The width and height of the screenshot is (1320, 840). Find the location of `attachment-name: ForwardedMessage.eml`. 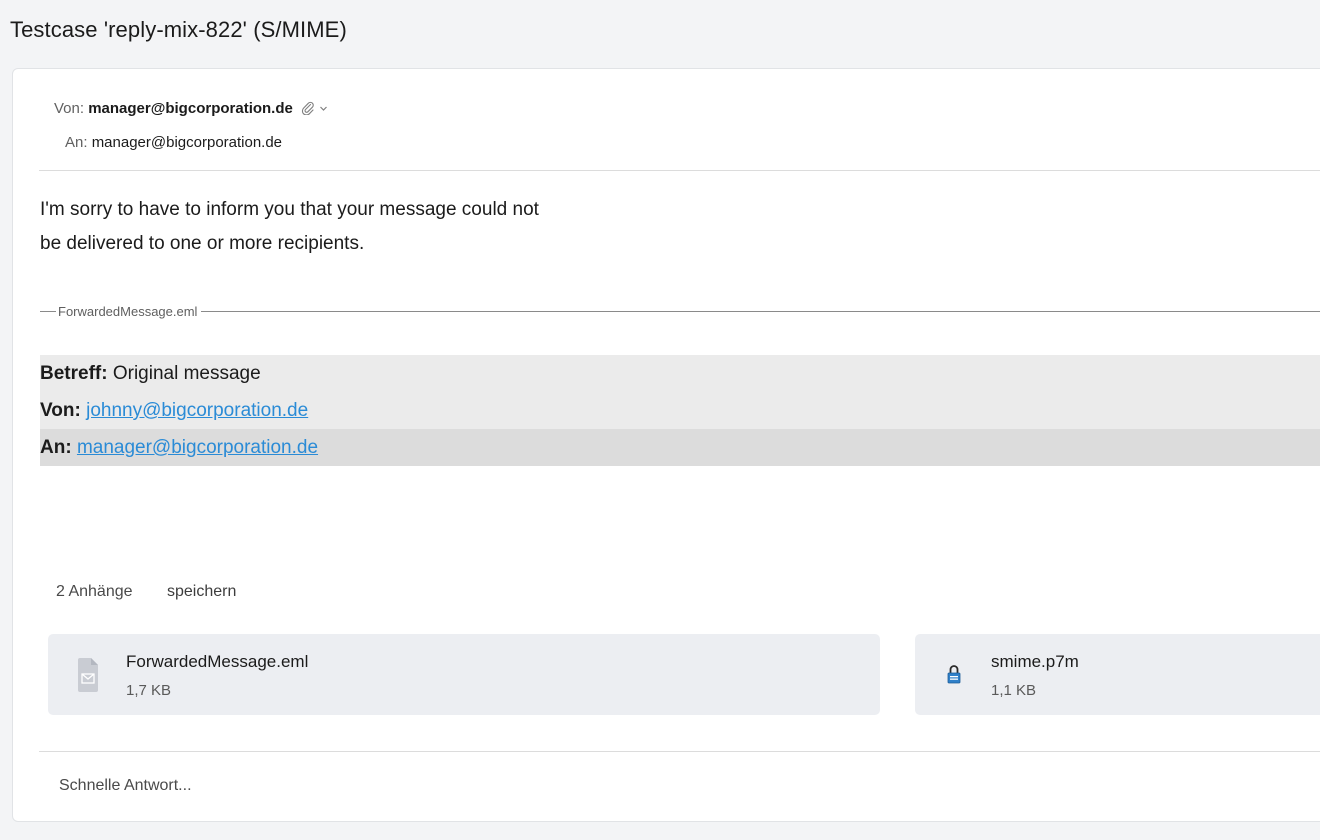

attachment-name: ForwardedMessage.eml is located at coordinates (217, 661).